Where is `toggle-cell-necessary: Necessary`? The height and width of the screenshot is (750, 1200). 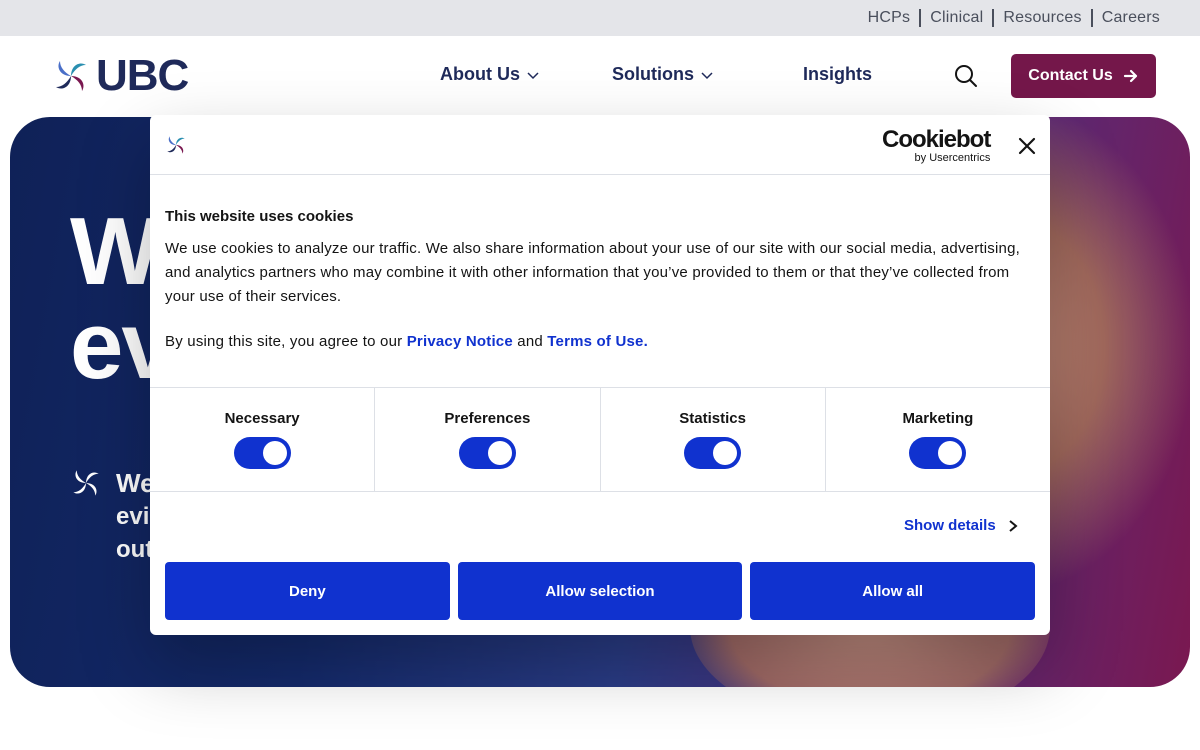
toggle-cell-necessary: Necessary is located at coordinates (263, 439).